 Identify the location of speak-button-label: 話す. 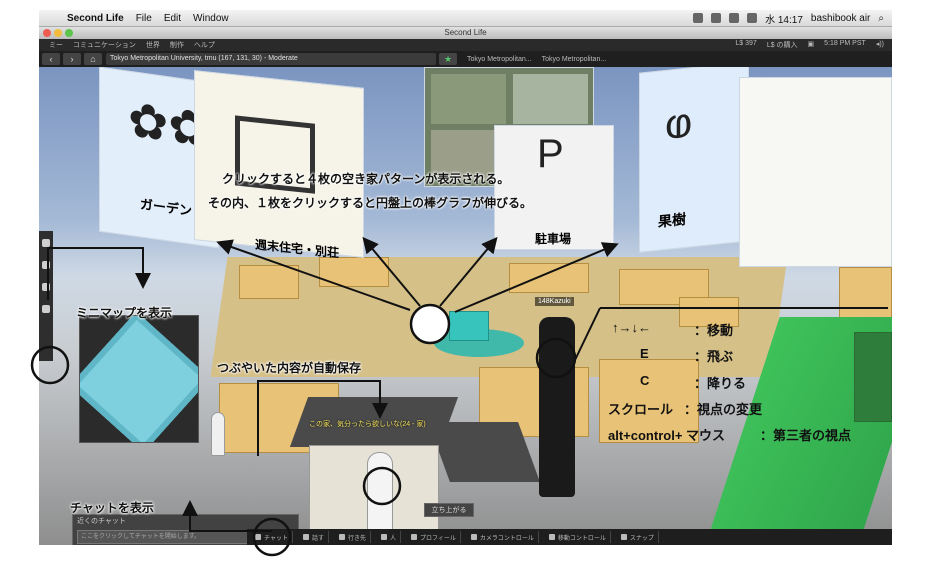
(317, 538).